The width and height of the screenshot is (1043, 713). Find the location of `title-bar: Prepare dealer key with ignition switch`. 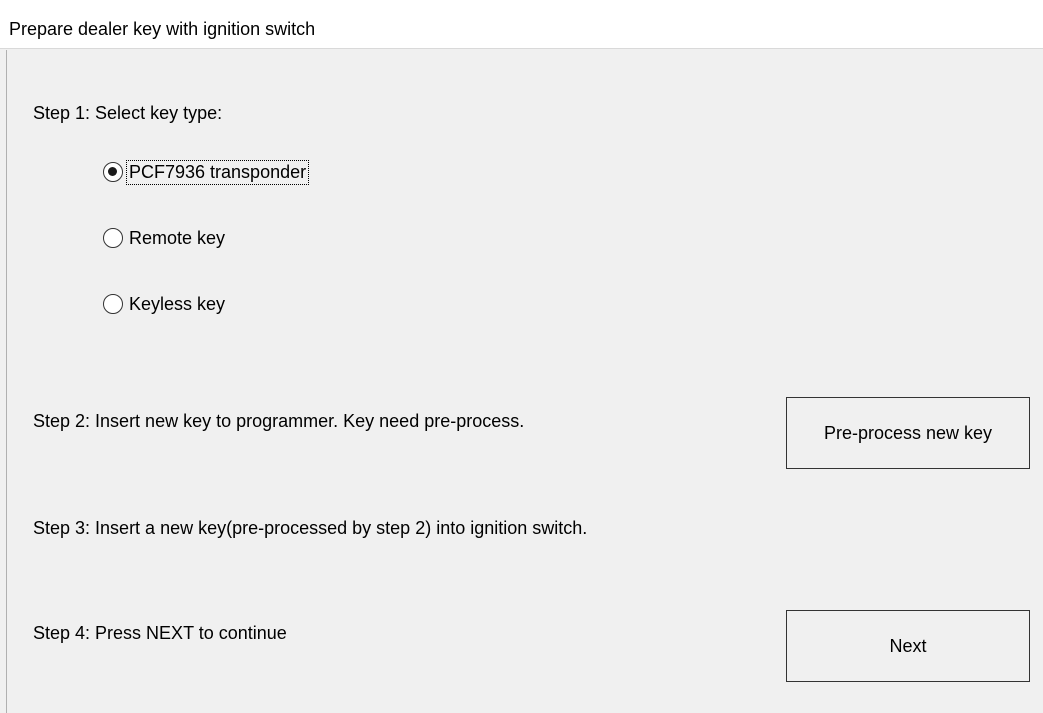

title-bar: Prepare dealer key with ignition switch is located at coordinates (521, 24).